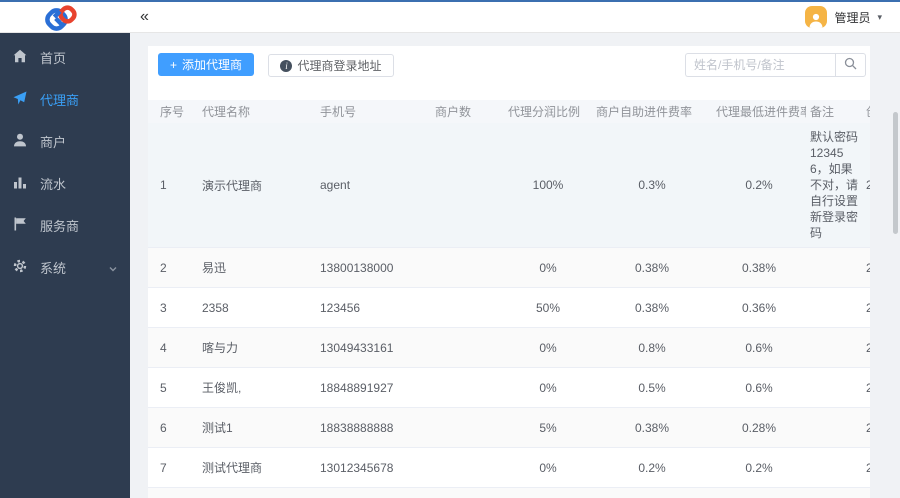 The height and width of the screenshot is (498, 900). Describe the element at coordinates (652, 347) in the screenshot. I see `cell-merchant_rate: 0.8%` at that location.